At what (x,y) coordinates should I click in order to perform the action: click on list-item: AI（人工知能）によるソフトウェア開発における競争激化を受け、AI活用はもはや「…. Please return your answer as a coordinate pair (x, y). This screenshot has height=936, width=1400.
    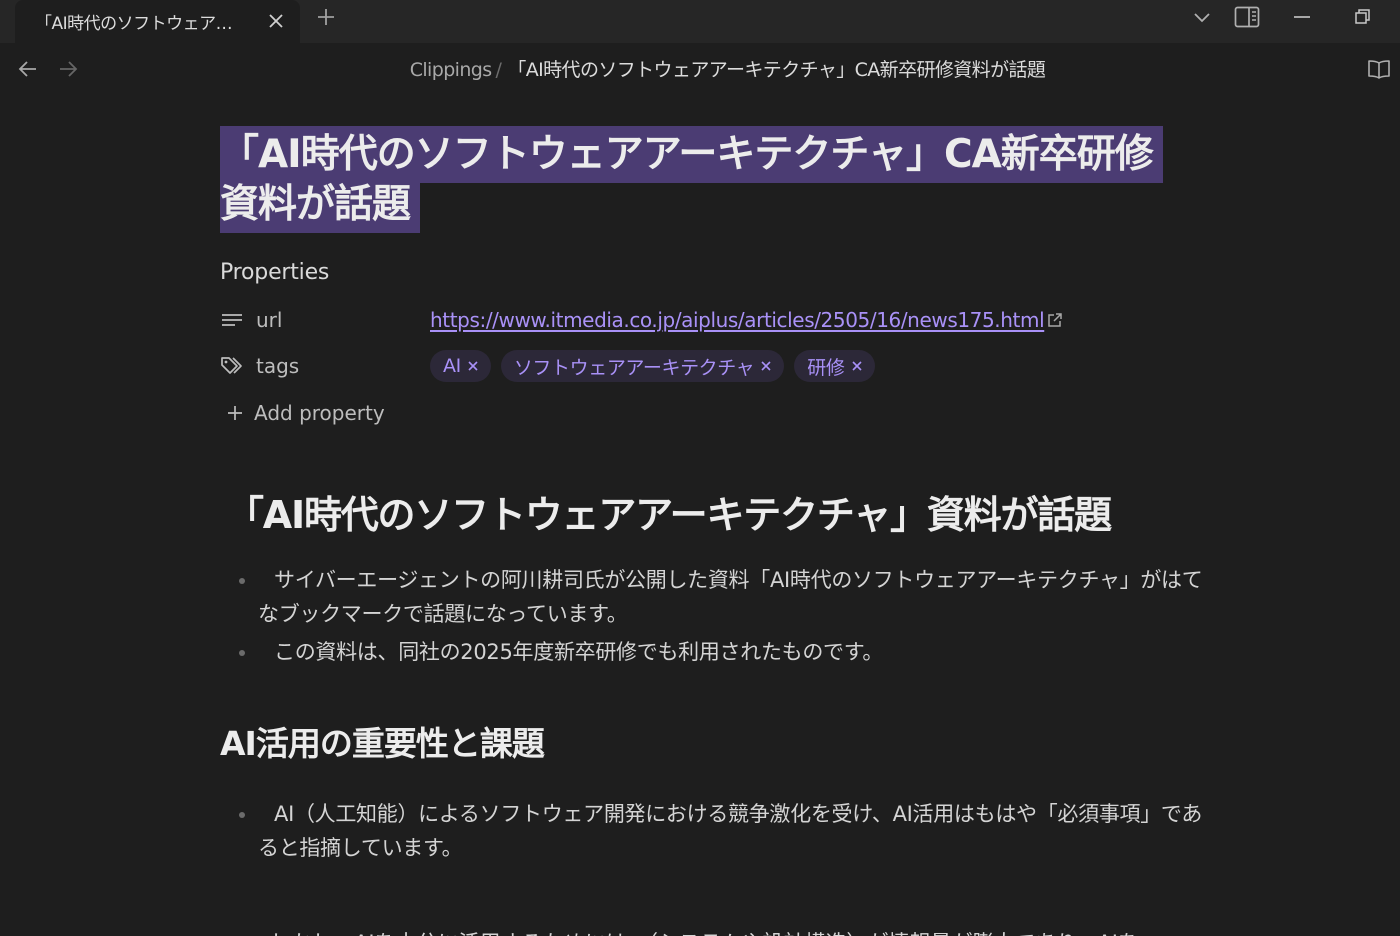
    Looking at the image, I should click on (715, 831).